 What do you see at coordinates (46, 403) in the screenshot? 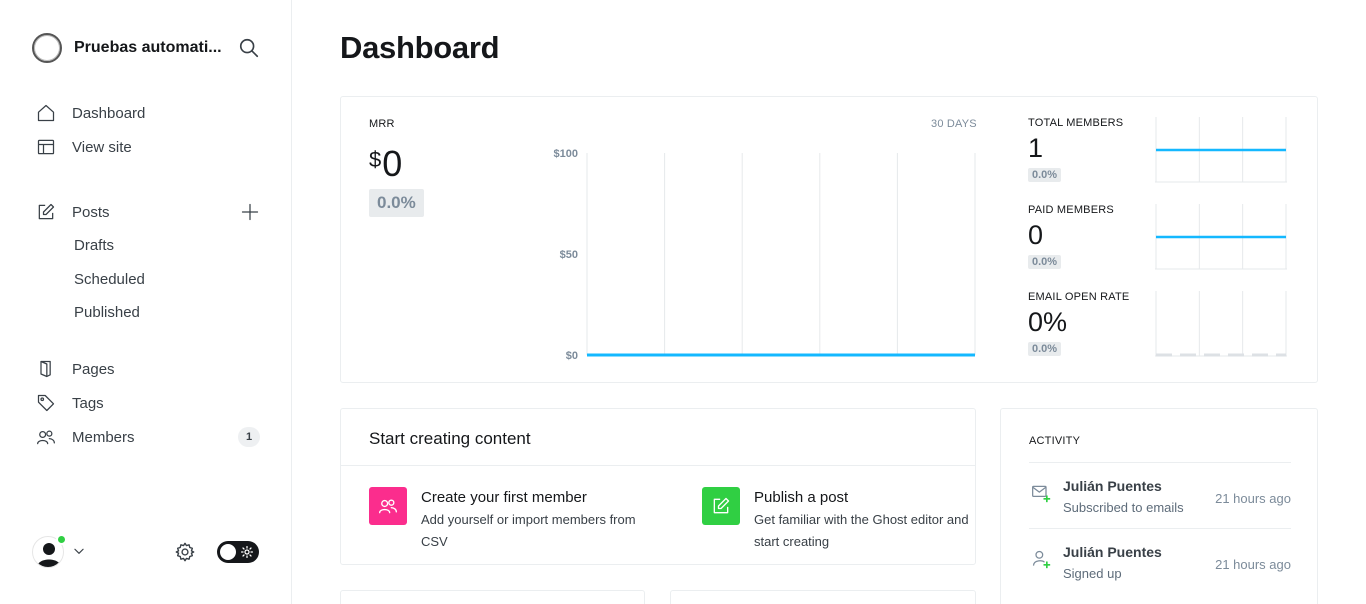
I see `tag-icon` at bounding box center [46, 403].